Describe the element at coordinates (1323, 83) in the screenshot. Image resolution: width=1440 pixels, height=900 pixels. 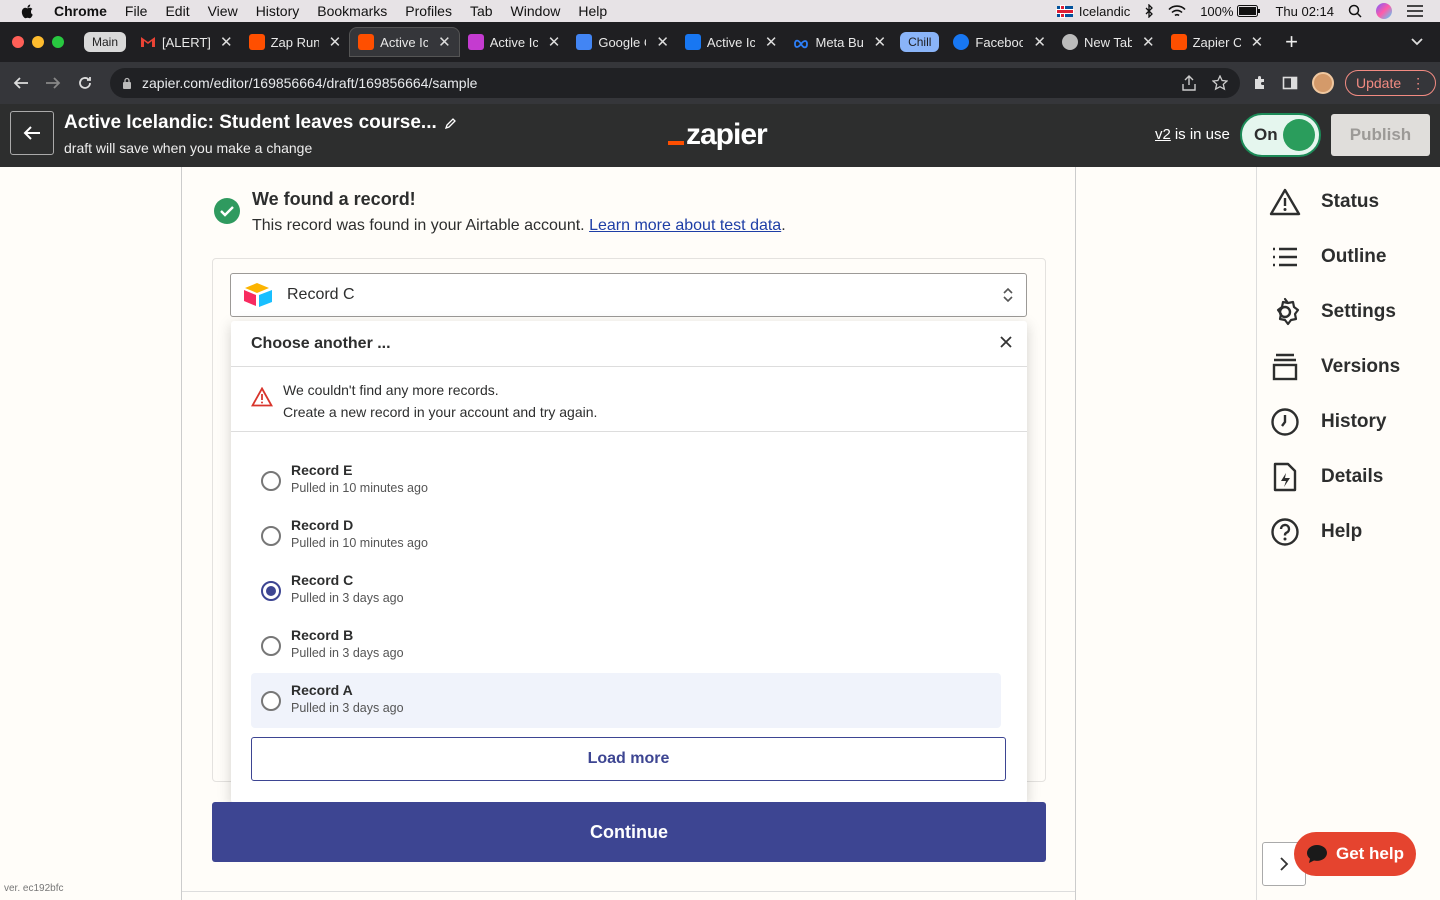
I see `profile-avatar` at that location.